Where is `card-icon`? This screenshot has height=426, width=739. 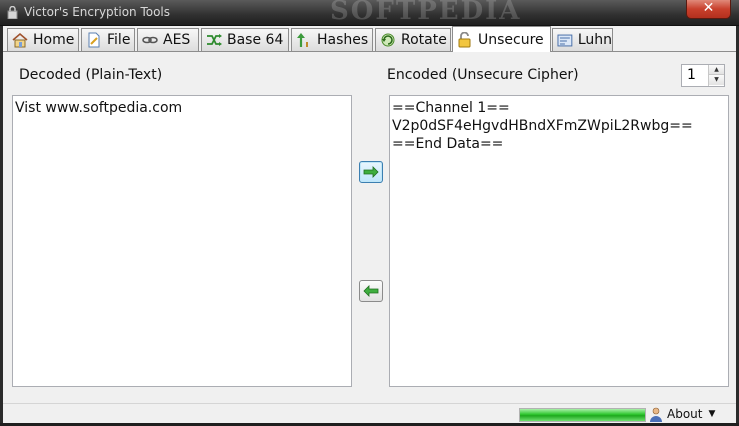 card-icon is located at coordinates (565, 40).